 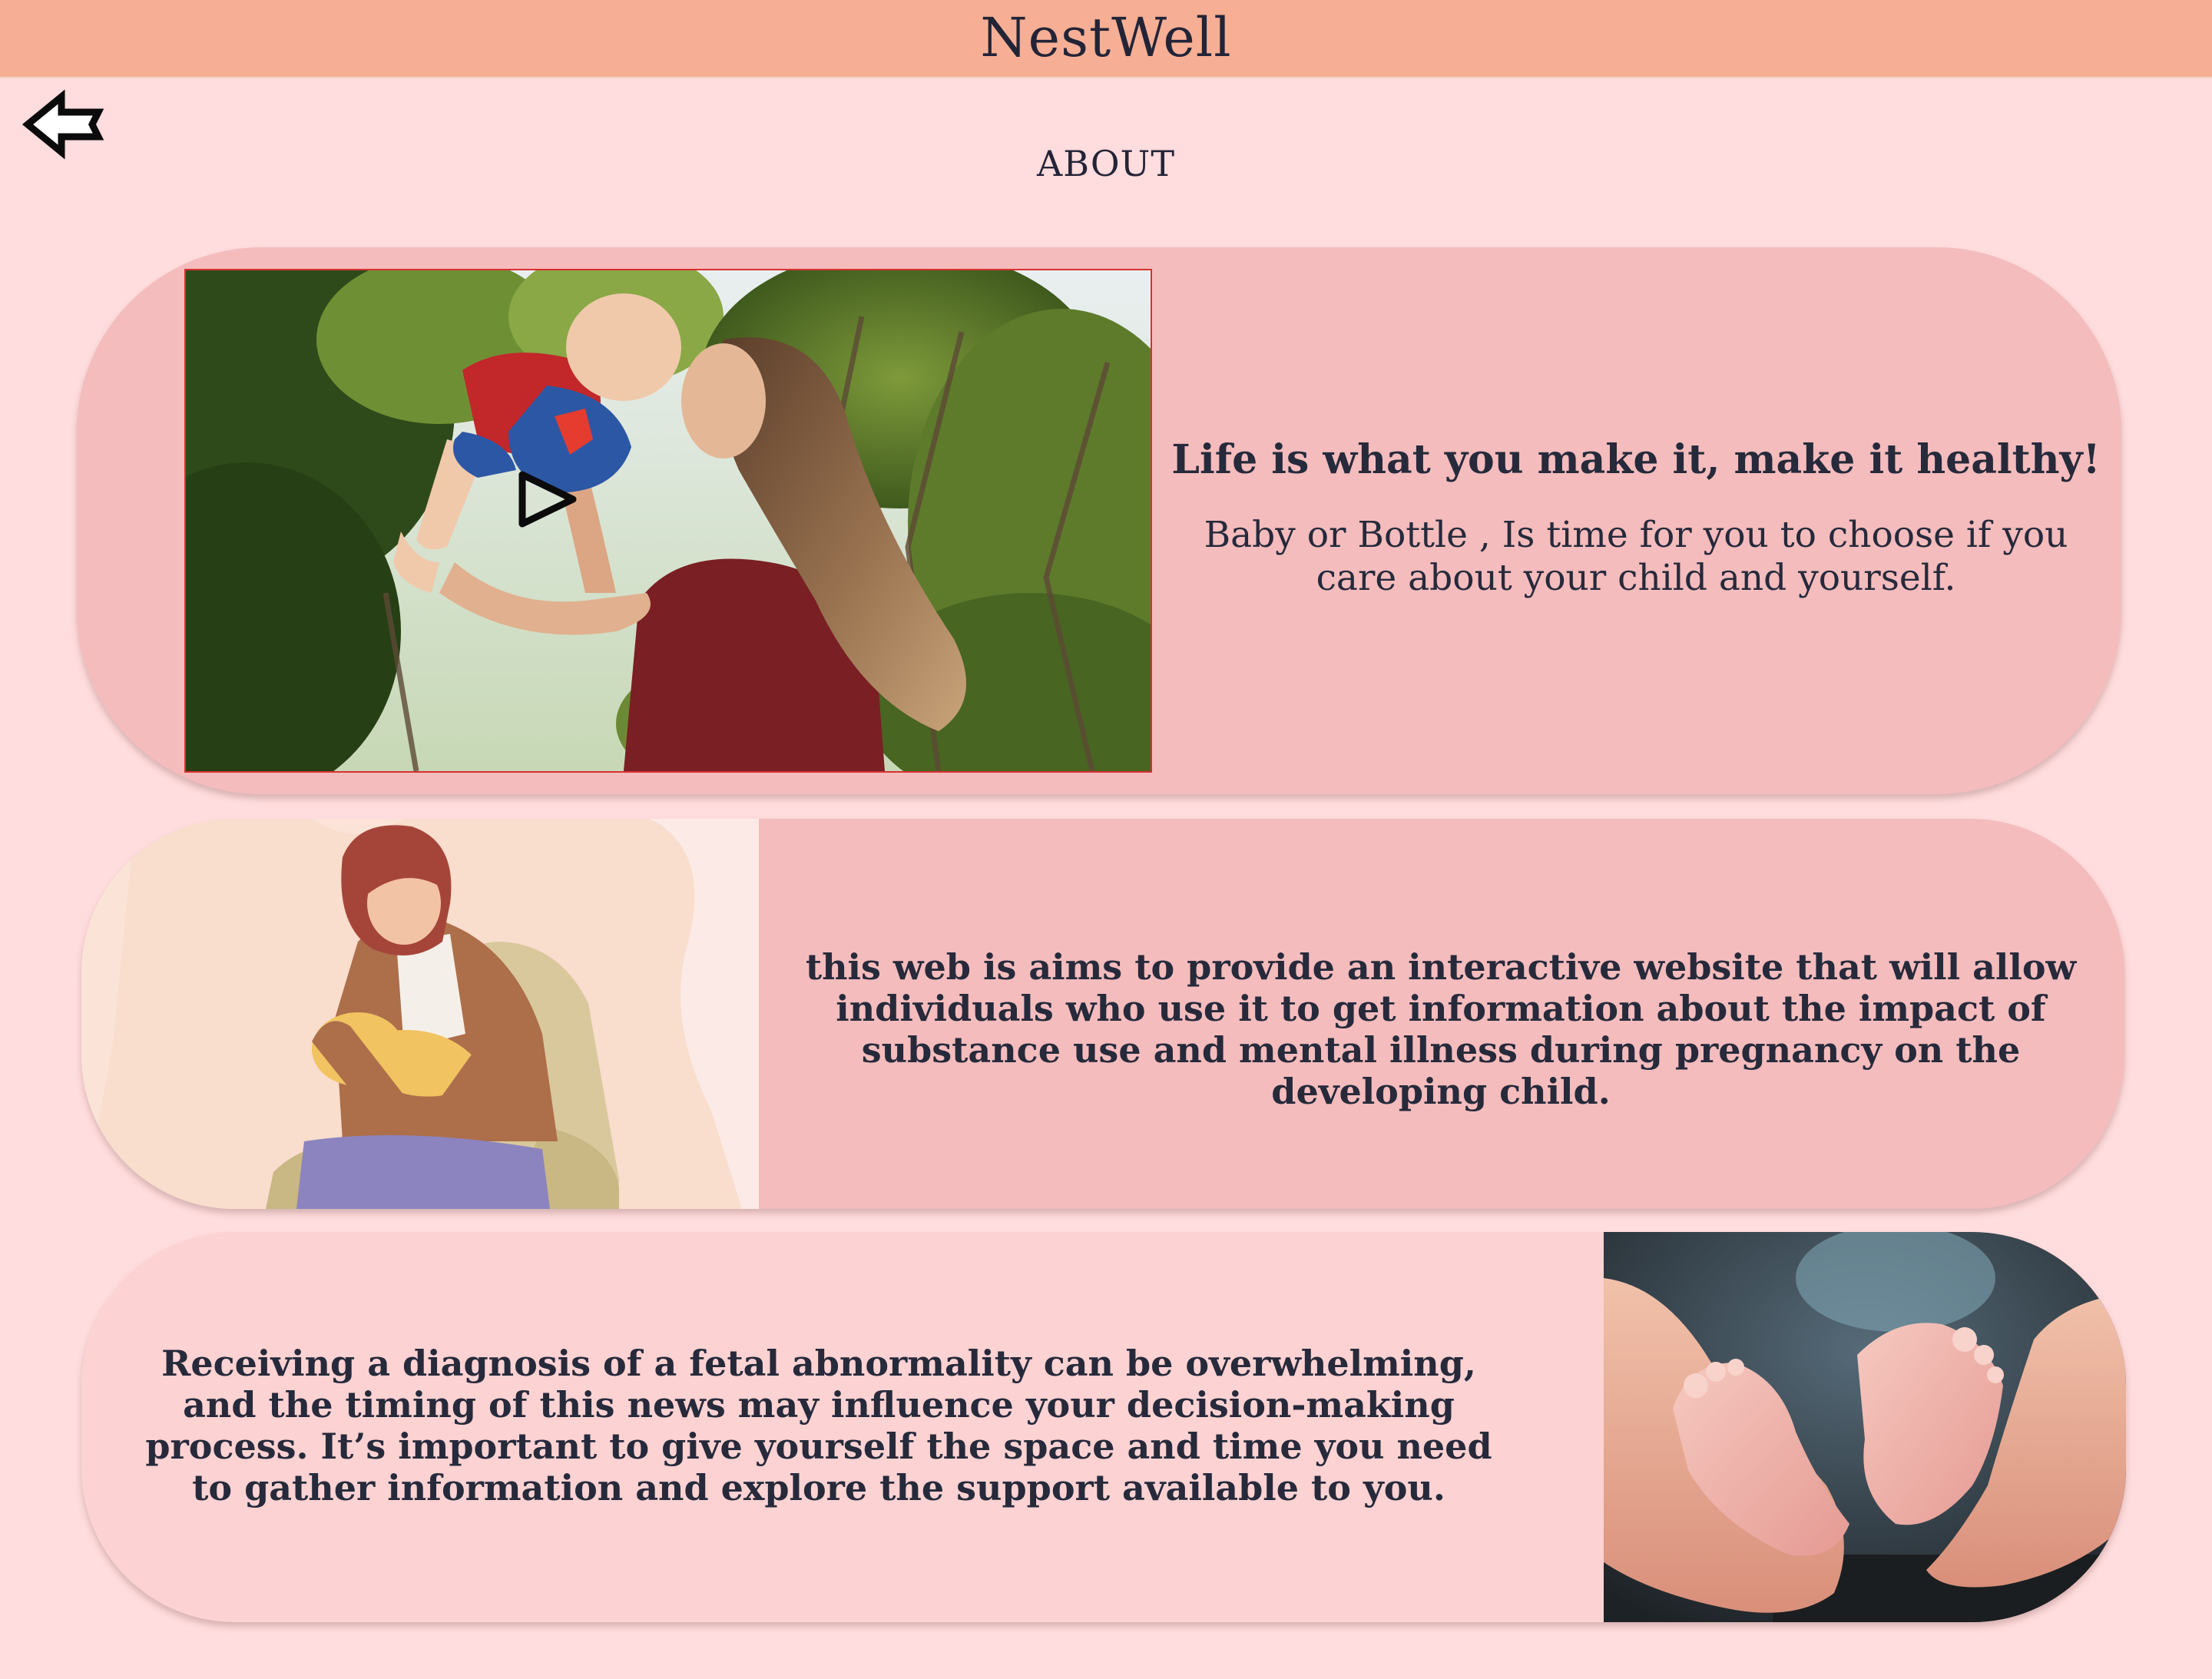 What do you see at coordinates (420, 1014) in the screenshot?
I see `mother-feeding-baby-illustration` at bounding box center [420, 1014].